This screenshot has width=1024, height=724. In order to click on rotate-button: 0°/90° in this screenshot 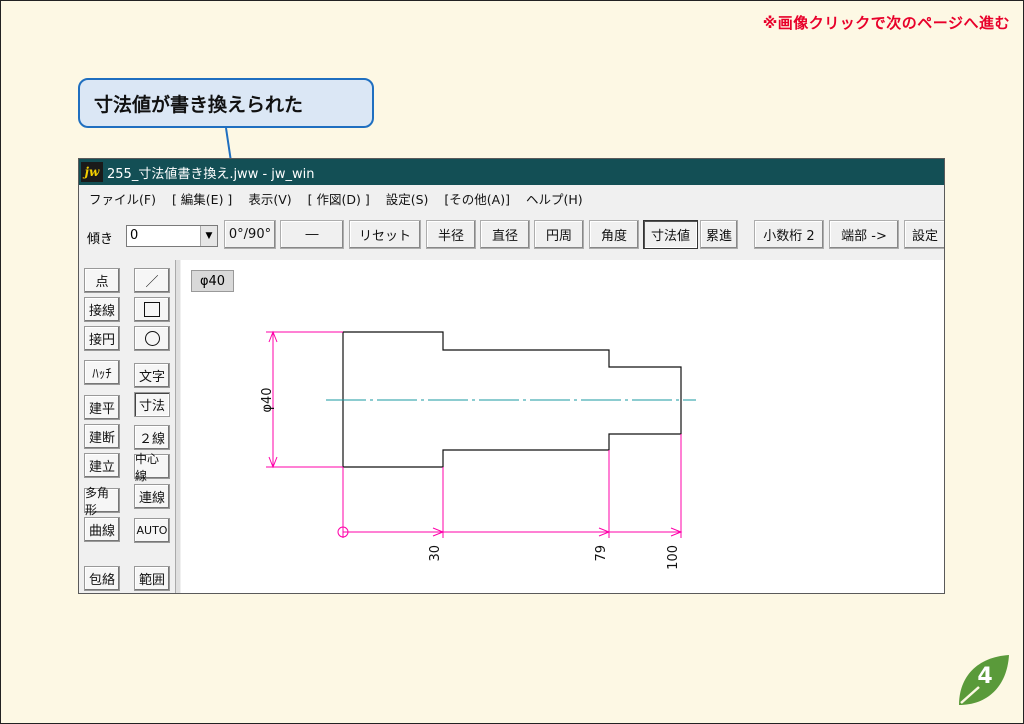, I will do `click(250, 234)`.